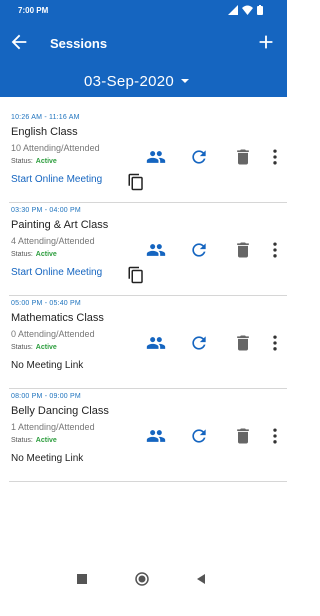  What do you see at coordinates (46, 303) in the screenshot?
I see `session-time: 05:00 PM - 05:40 PM` at bounding box center [46, 303].